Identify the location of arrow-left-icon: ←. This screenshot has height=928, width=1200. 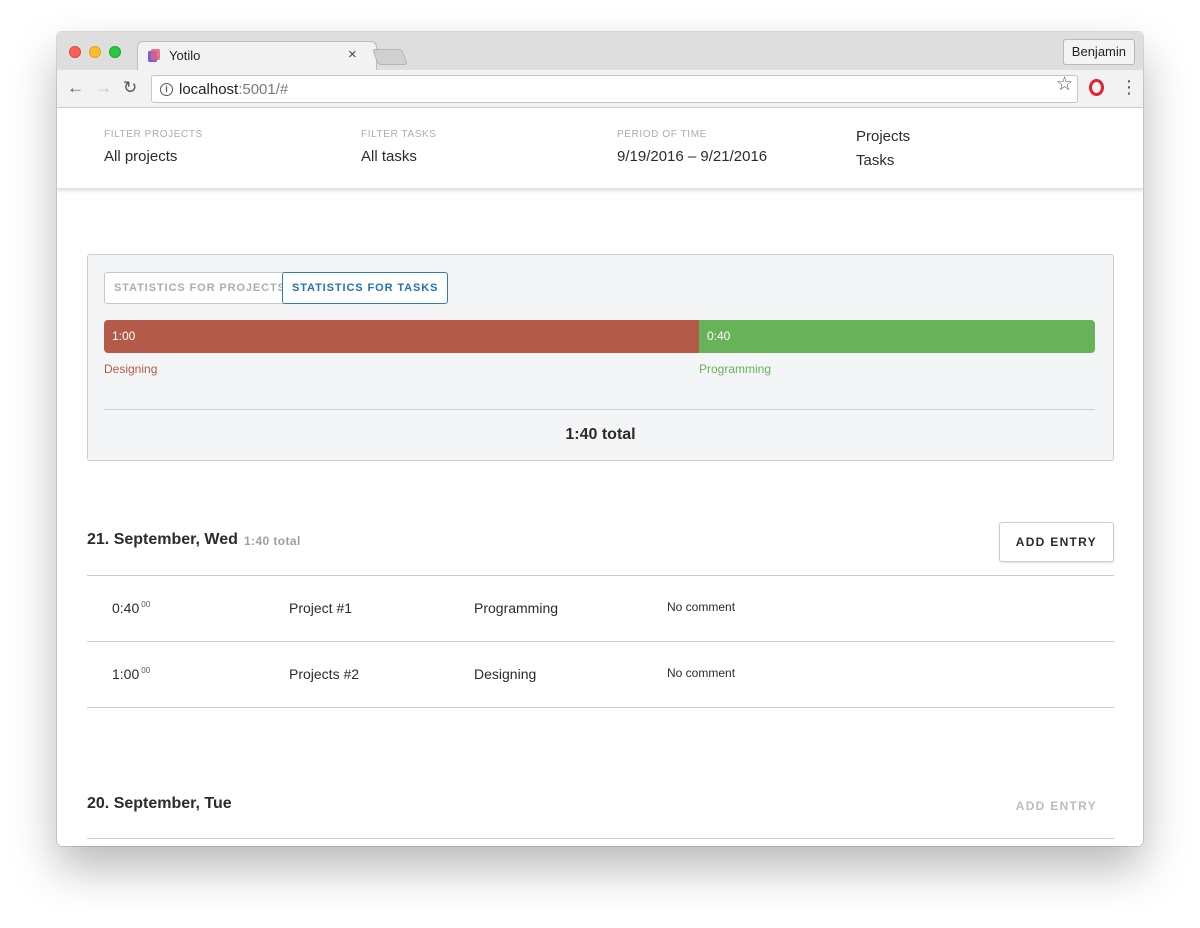
(75, 88).